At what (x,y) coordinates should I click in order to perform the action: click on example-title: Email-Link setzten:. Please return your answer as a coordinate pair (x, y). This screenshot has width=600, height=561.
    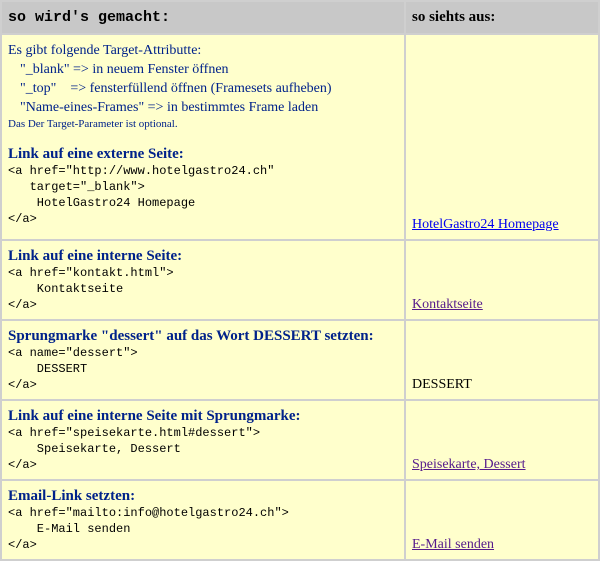
    Looking at the image, I should click on (72, 496).